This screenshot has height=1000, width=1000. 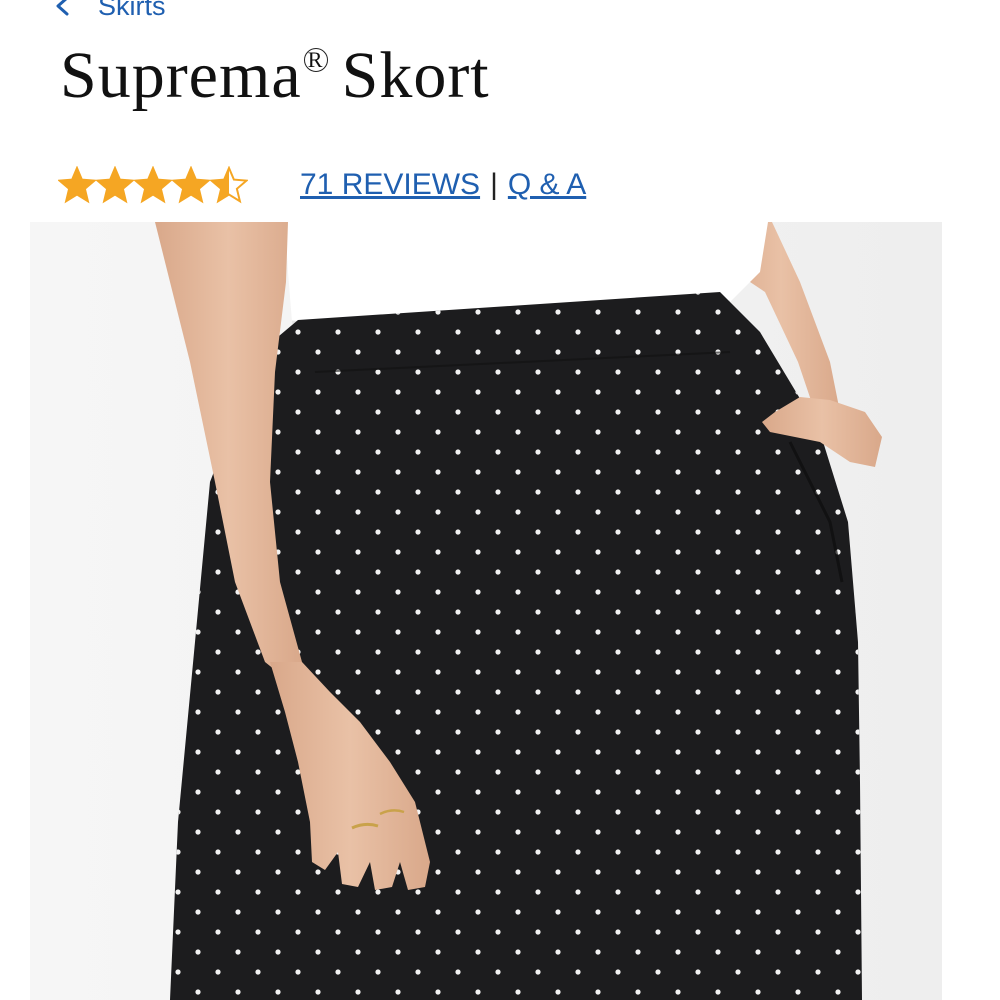 I want to click on product-title-suffix: Skort, so click(x=415, y=75).